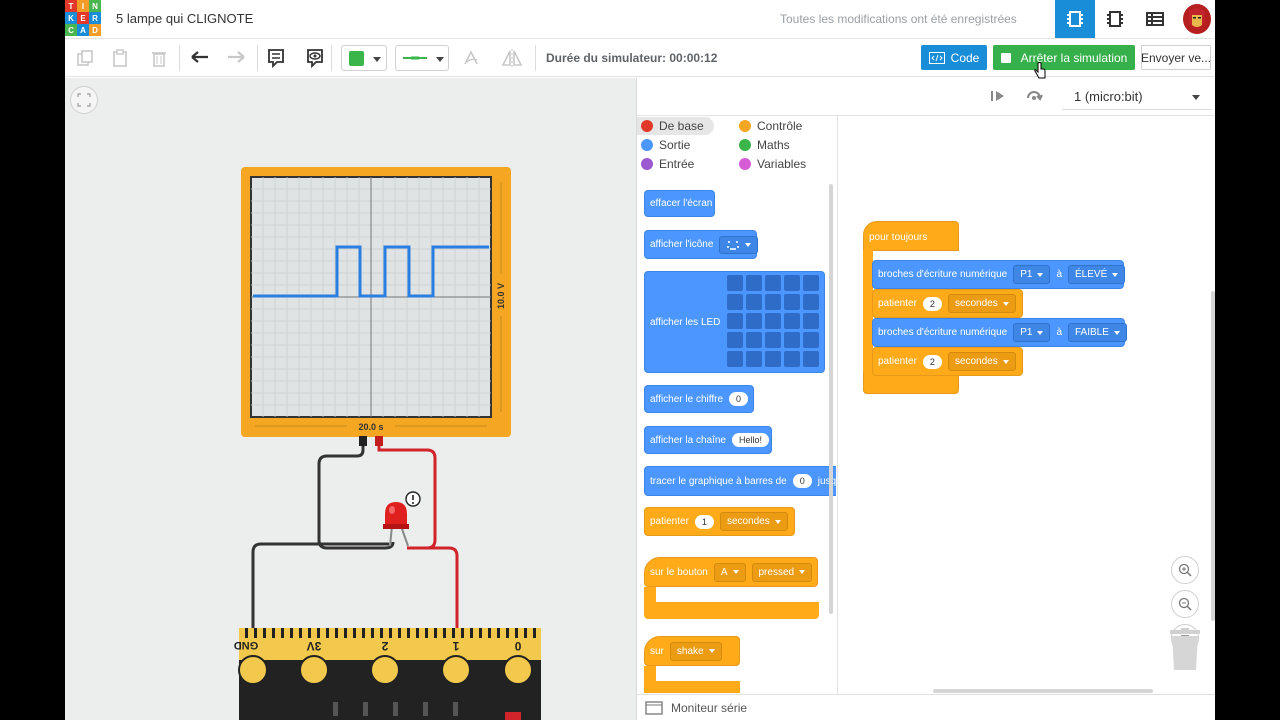 The image size is (1280, 720). I want to click on led-grid, so click(773, 321).